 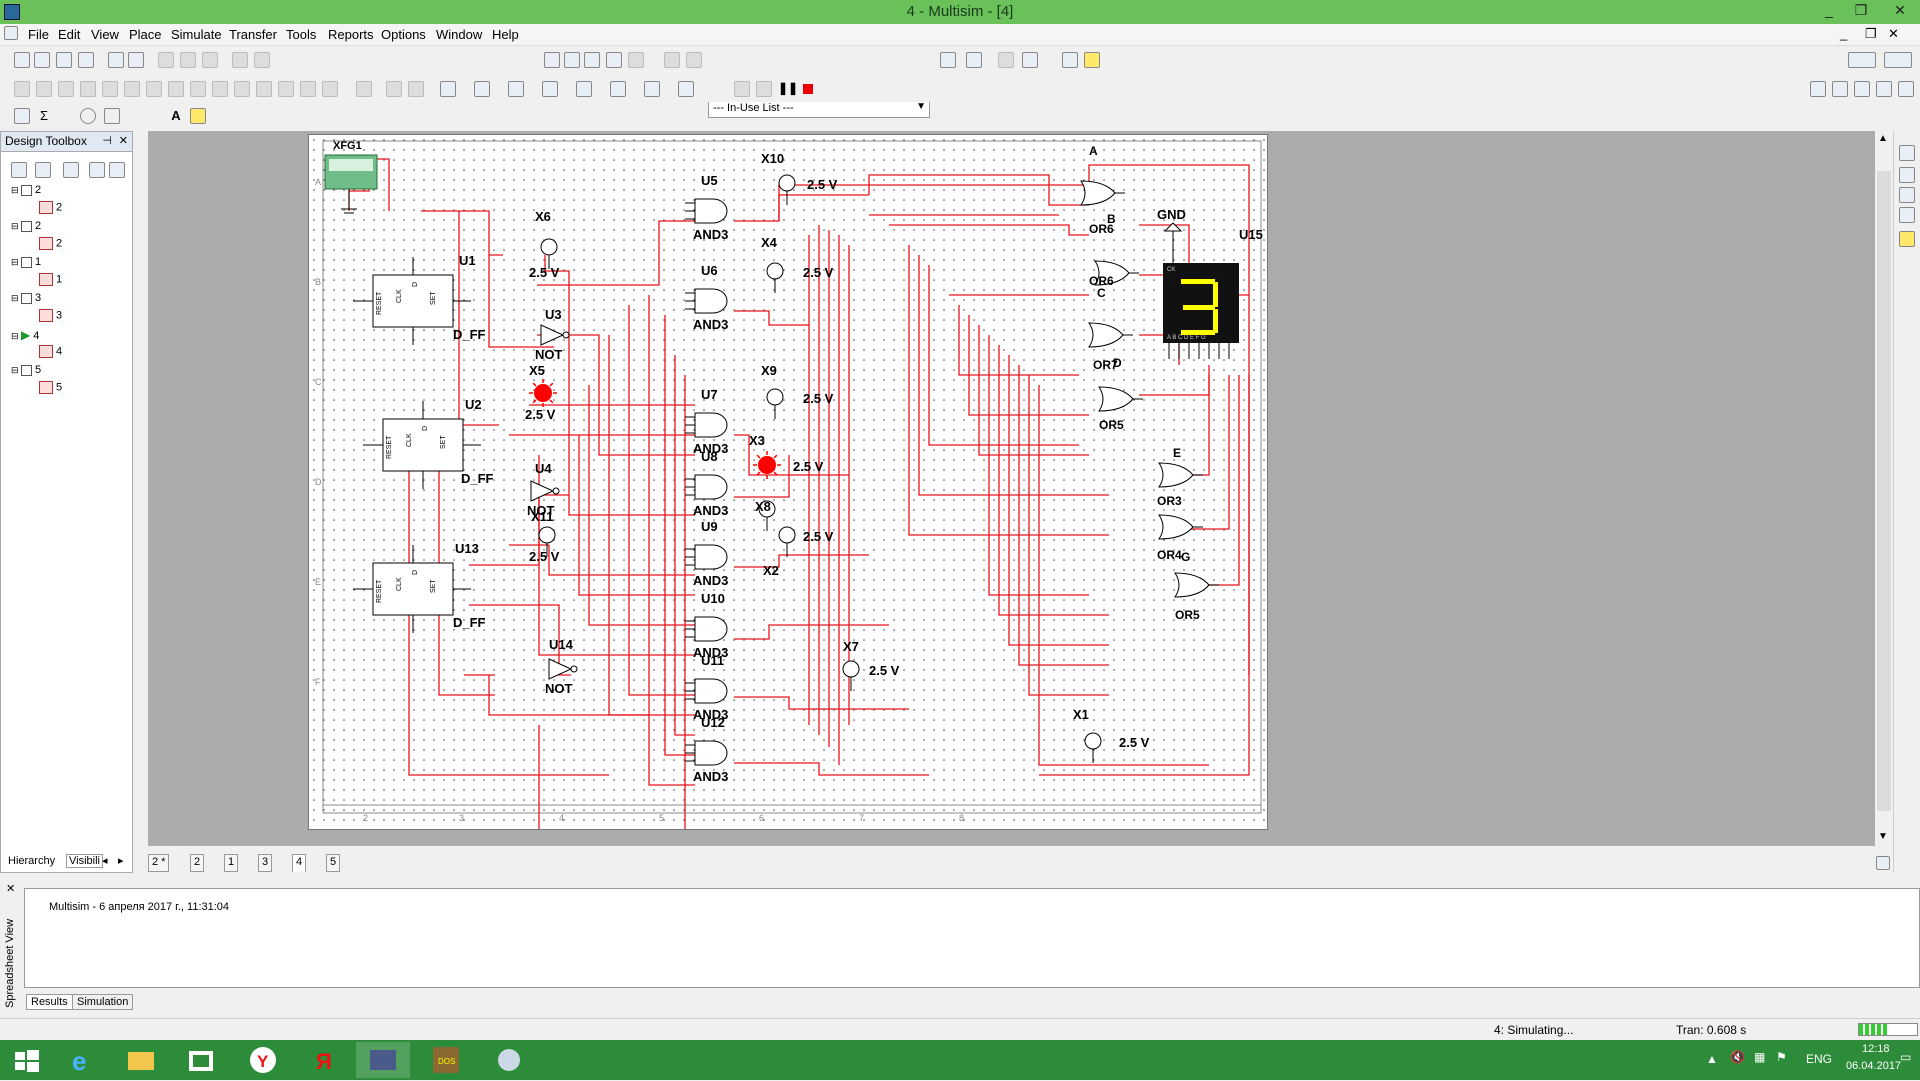 I want to click on oscilloscope-icon, so click(x=550, y=89).